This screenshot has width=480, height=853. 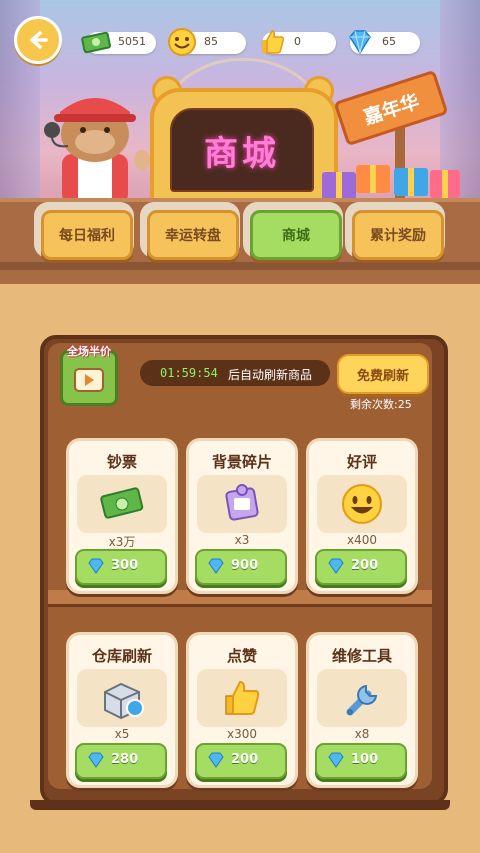 What do you see at coordinates (361, 540) in the screenshot?
I see `item-quantity: x400` at bounding box center [361, 540].